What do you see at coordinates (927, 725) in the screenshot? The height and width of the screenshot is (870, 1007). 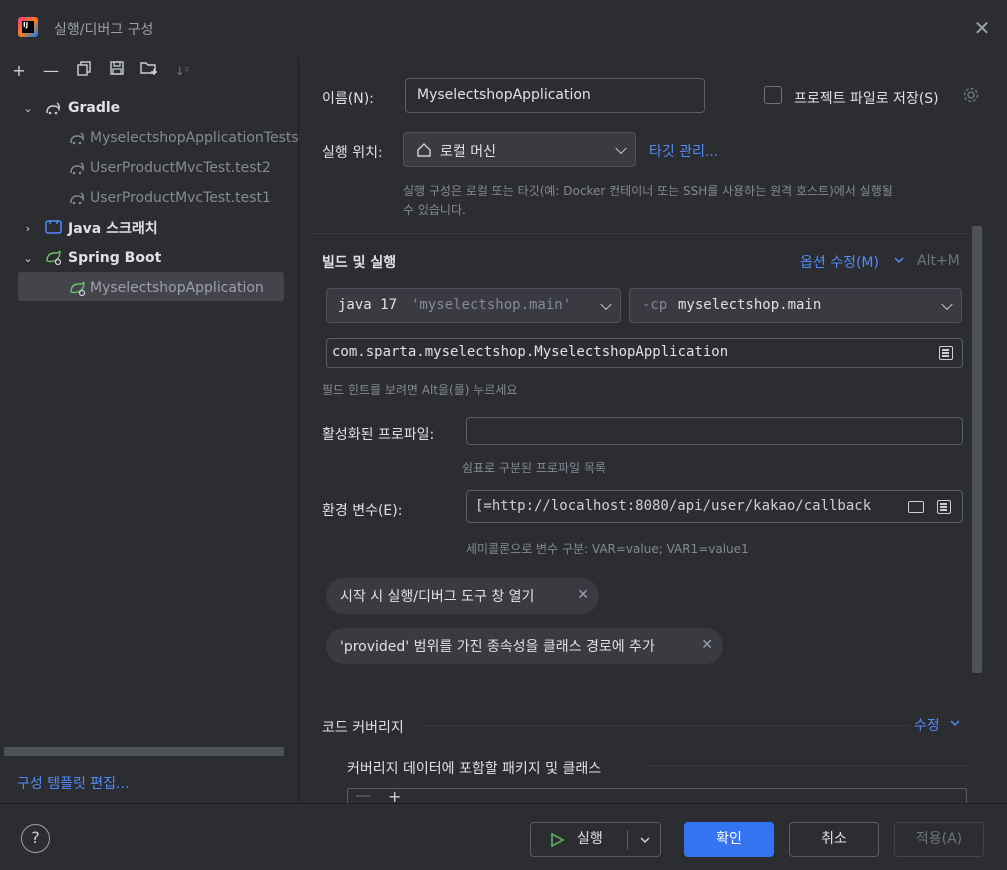 I see `coverage-modify-link: 수정` at bounding box center [927, 725].